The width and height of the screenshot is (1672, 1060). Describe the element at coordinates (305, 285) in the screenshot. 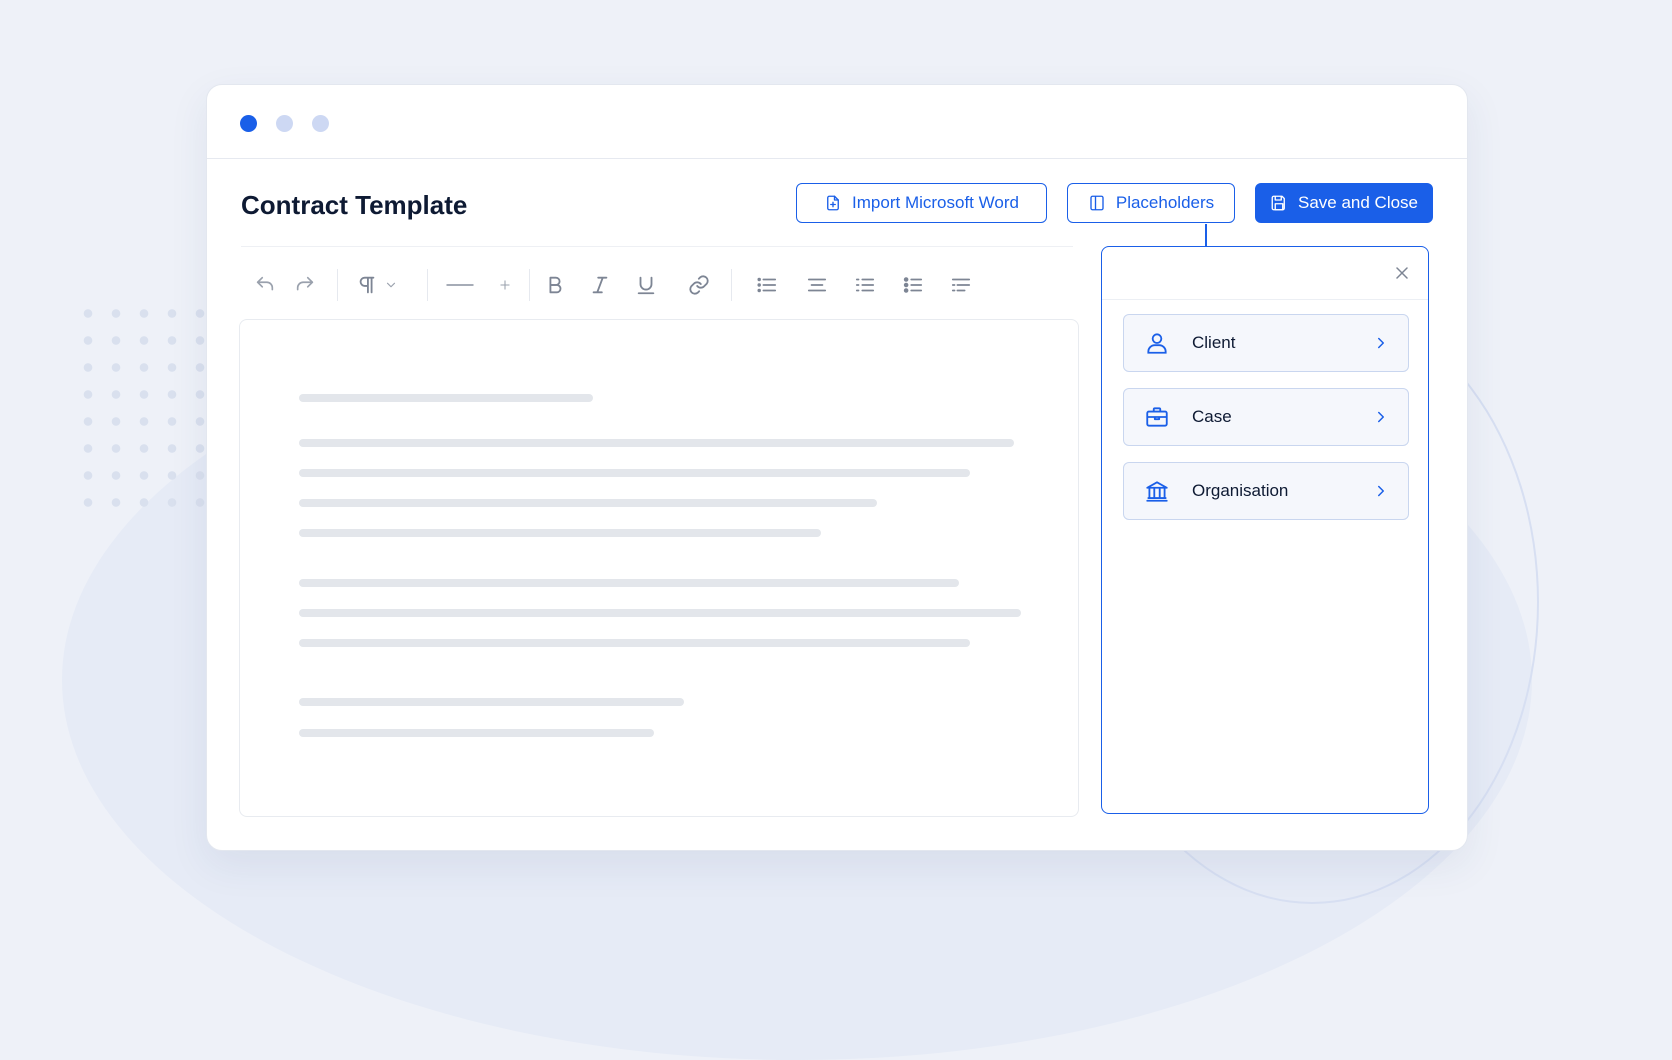

I see `redo-icon` at that location.